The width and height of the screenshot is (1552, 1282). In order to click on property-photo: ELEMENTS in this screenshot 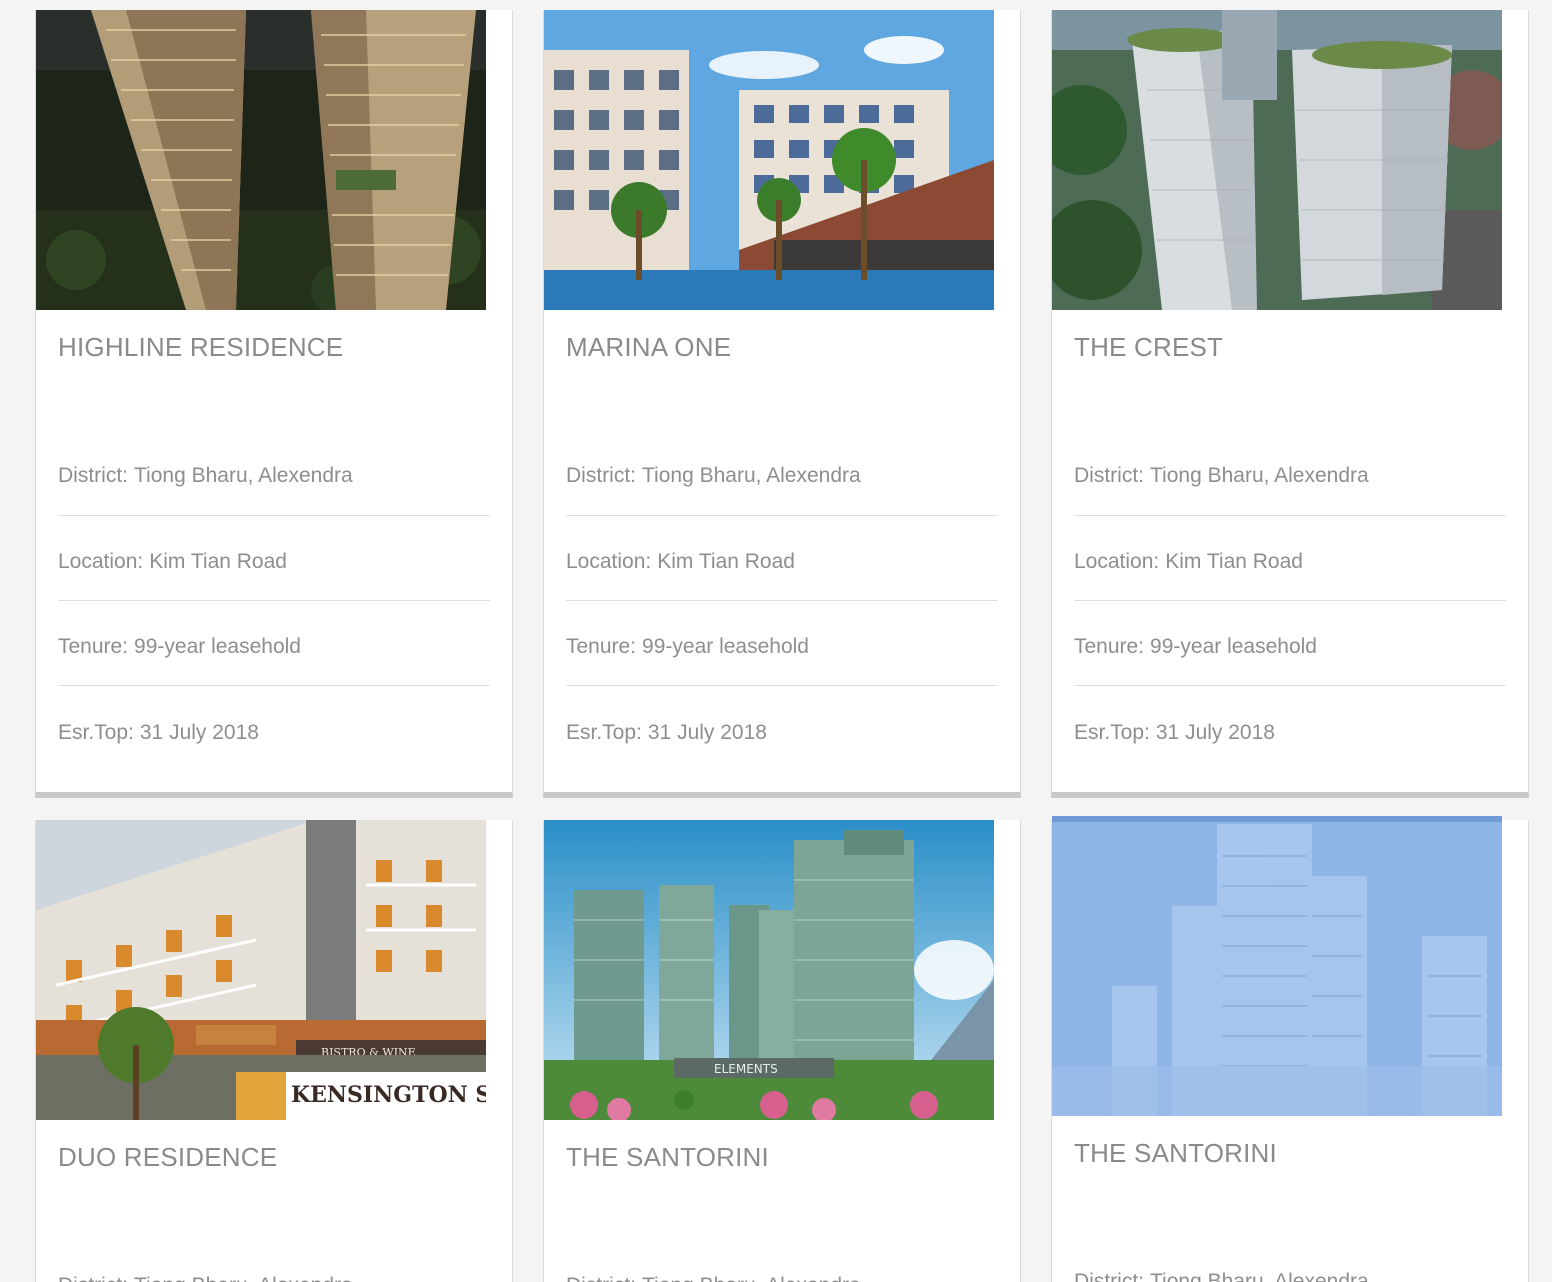, I will do `click(769, 970)`.